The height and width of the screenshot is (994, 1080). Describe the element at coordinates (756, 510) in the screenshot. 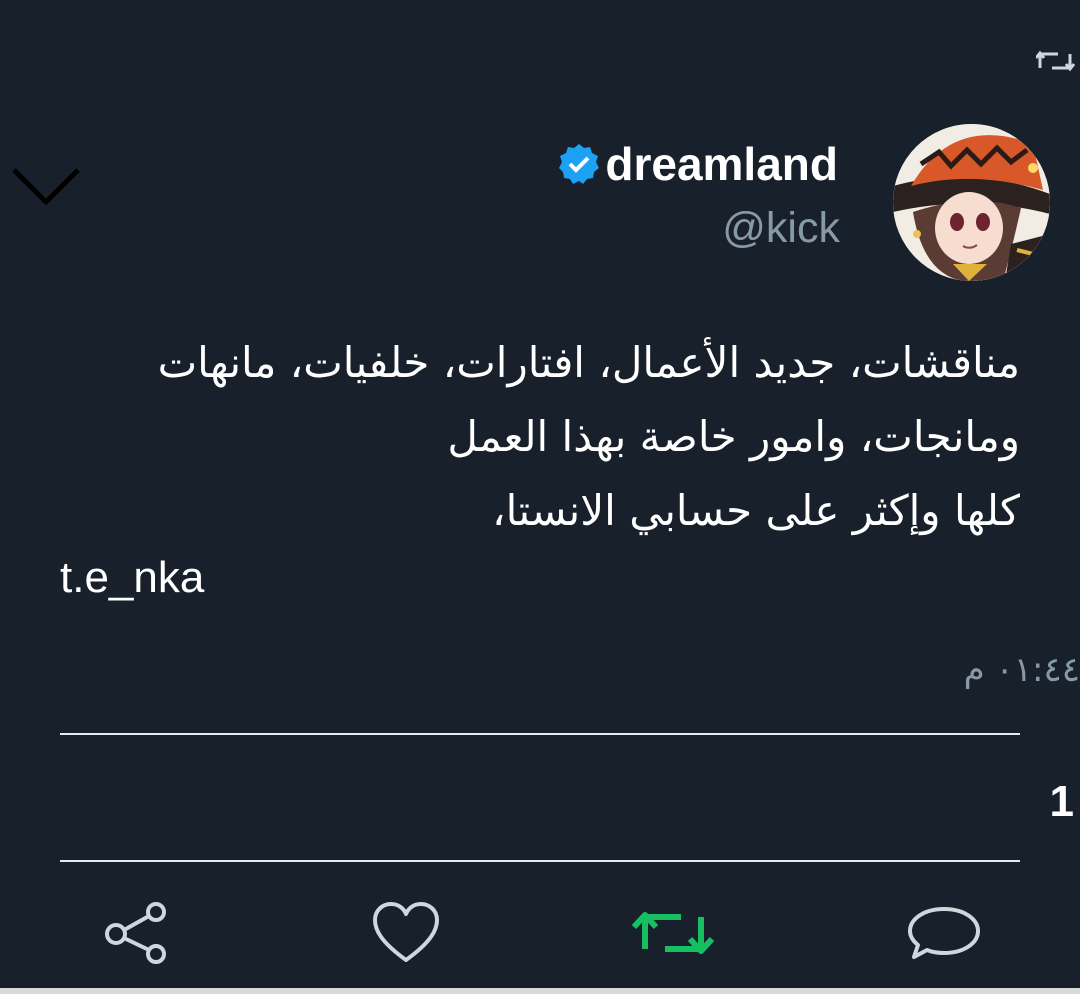

I see `tweet-text-line: كلها وإكثر على حسابي الانستا،` at that location.